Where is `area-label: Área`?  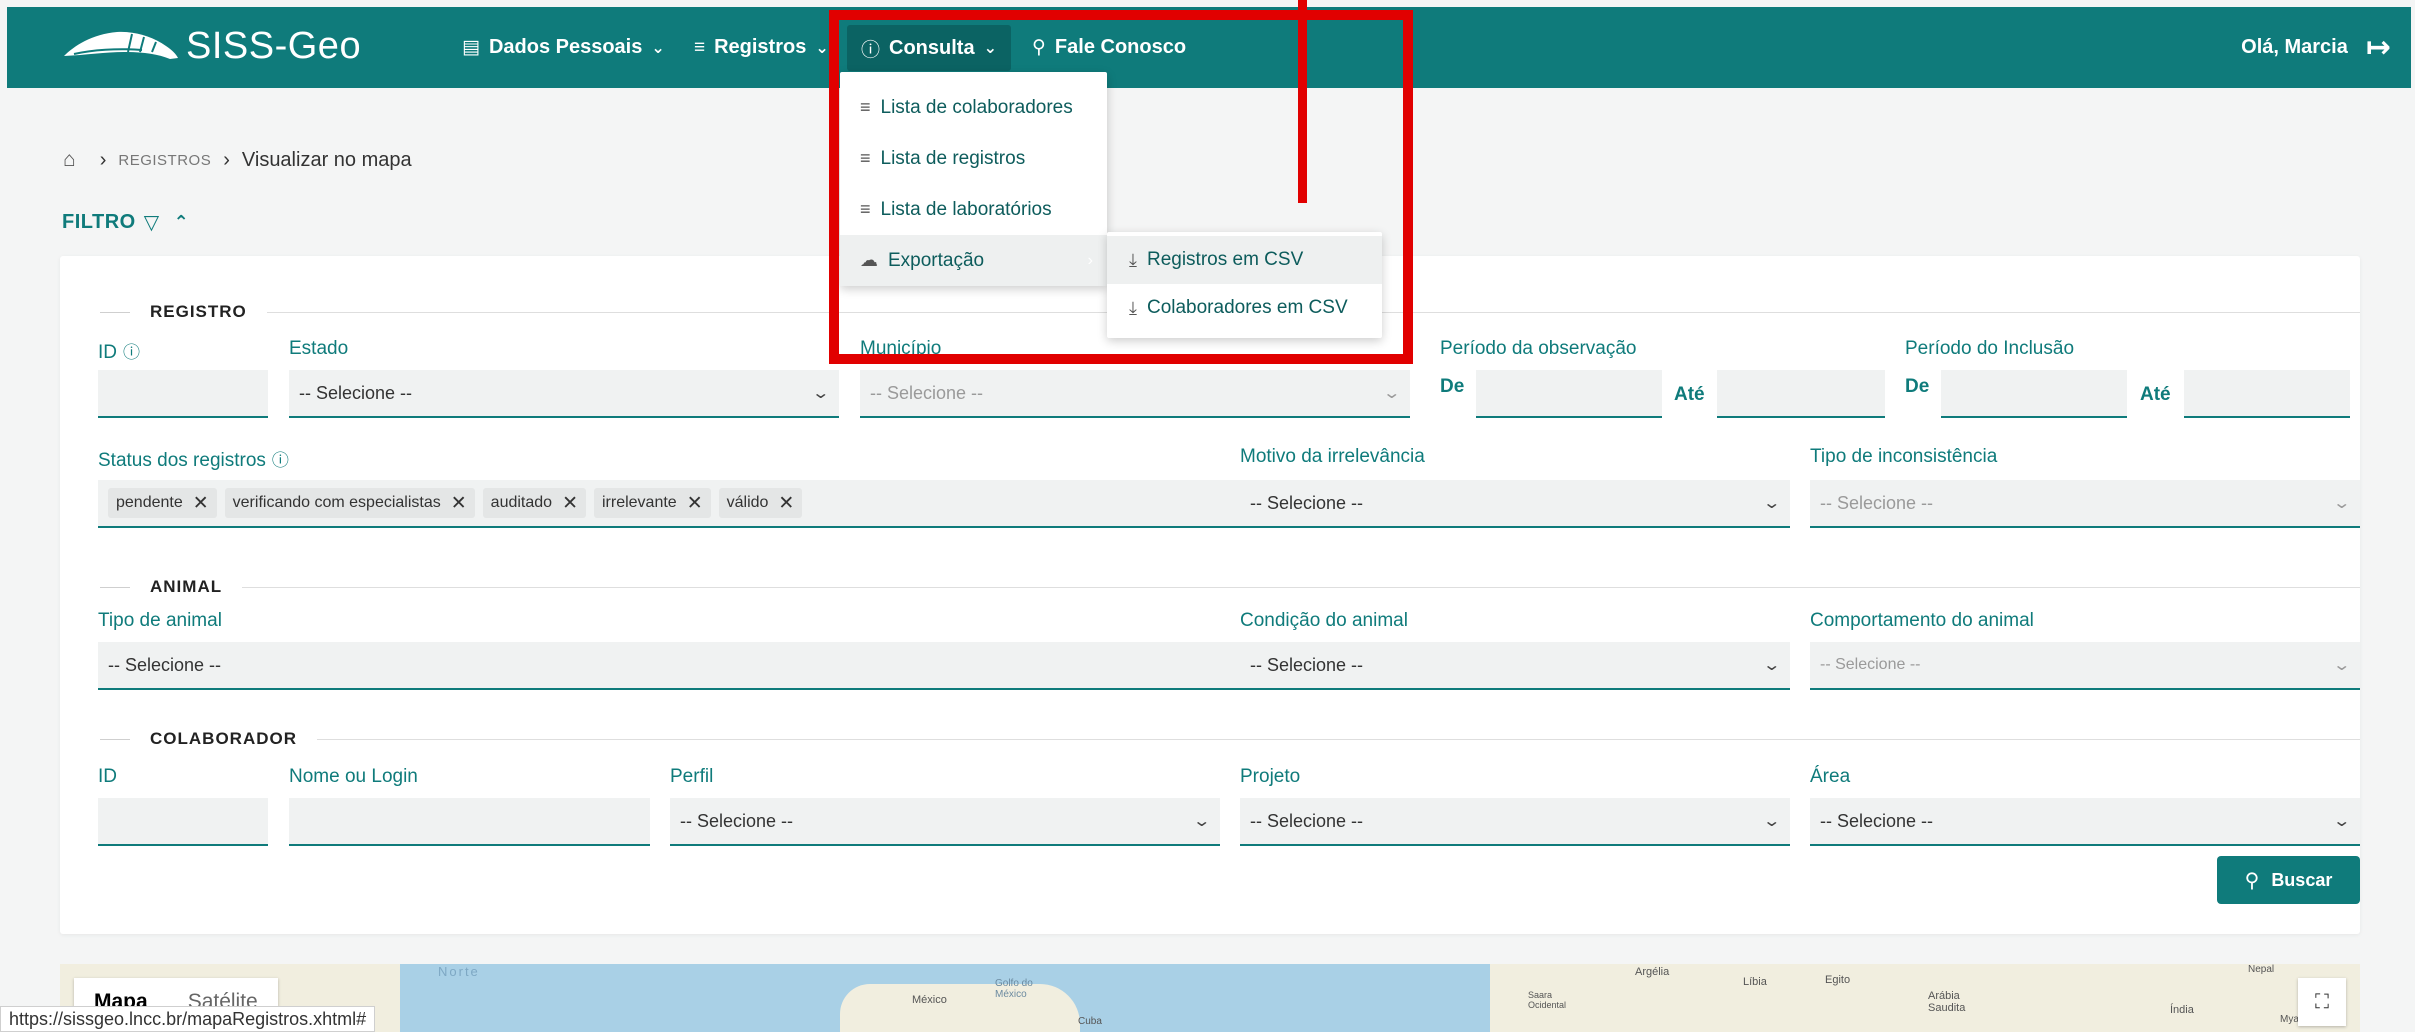
area-label: Área is located at coordinates (1830, 776).